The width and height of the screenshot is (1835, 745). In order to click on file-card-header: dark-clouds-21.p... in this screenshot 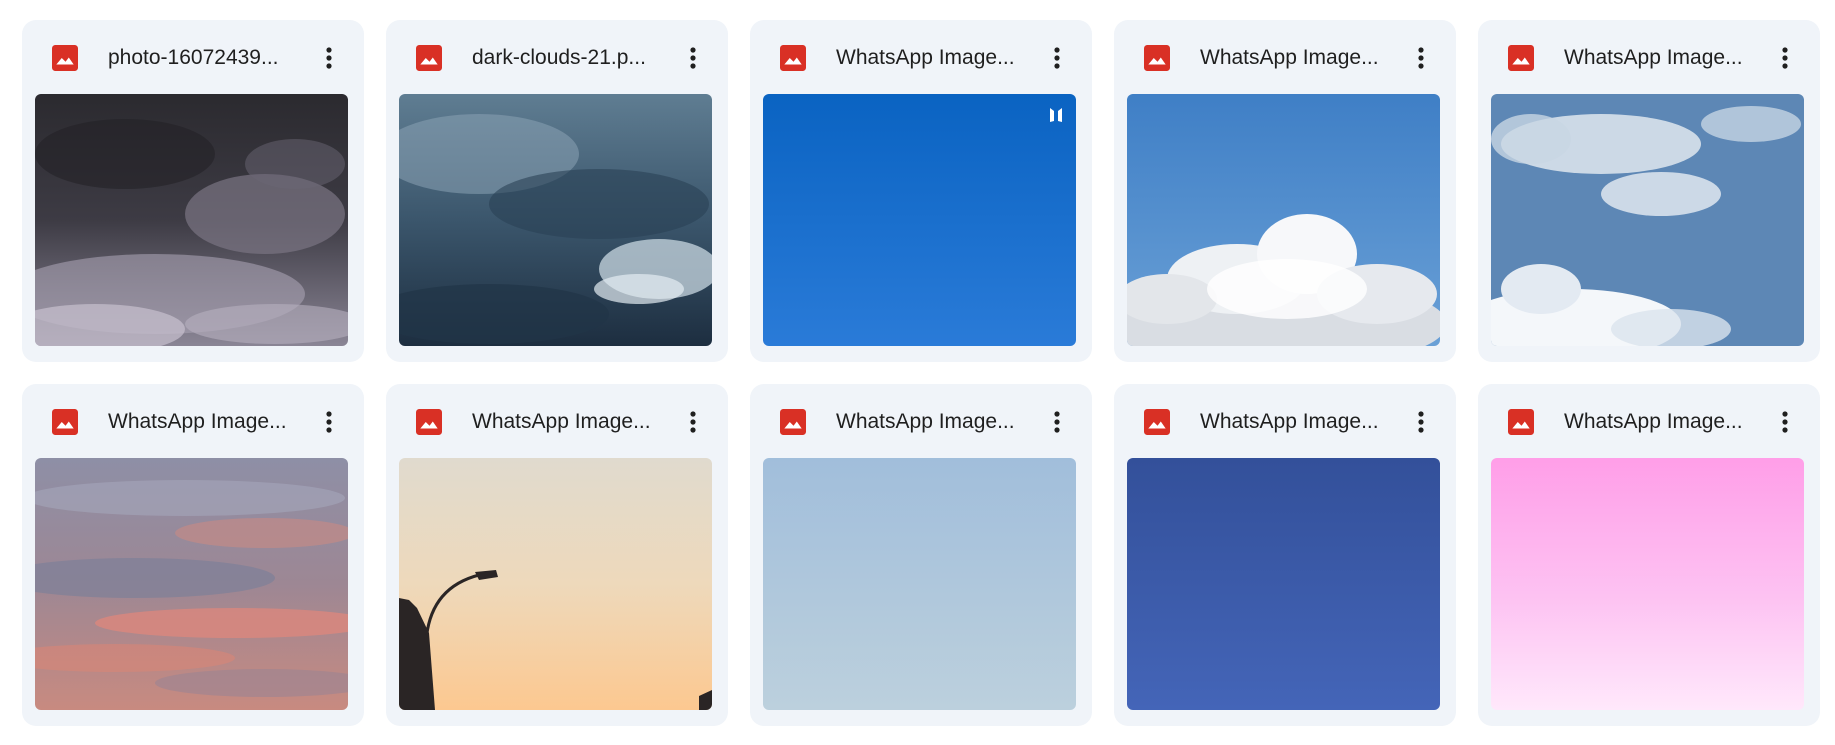, I will do `click(557, 57)`.